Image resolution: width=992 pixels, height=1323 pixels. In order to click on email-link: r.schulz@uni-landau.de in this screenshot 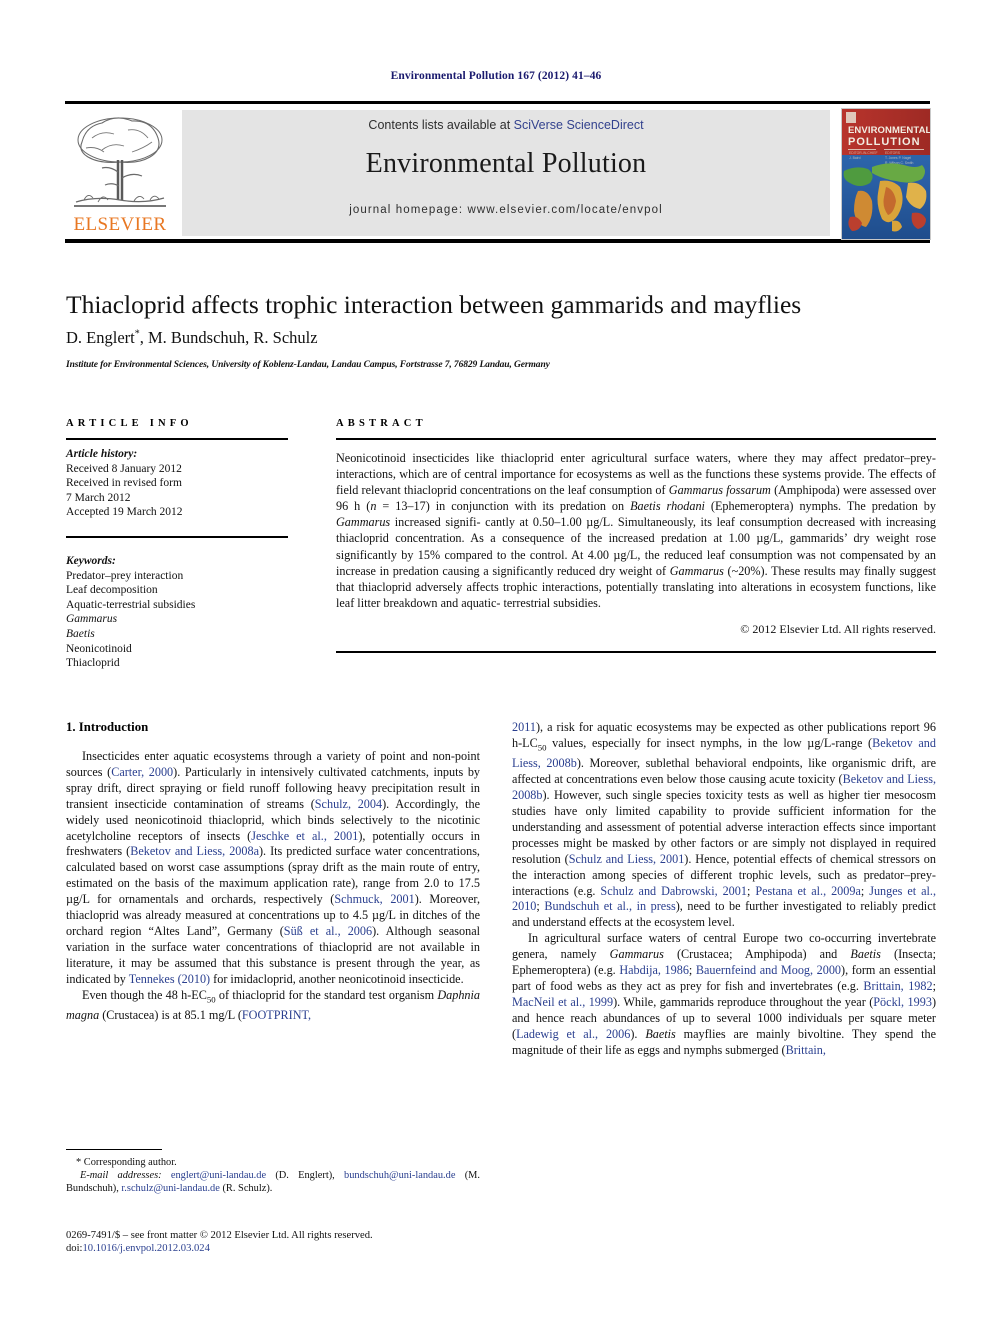, I will do `click(170, 1188)`.